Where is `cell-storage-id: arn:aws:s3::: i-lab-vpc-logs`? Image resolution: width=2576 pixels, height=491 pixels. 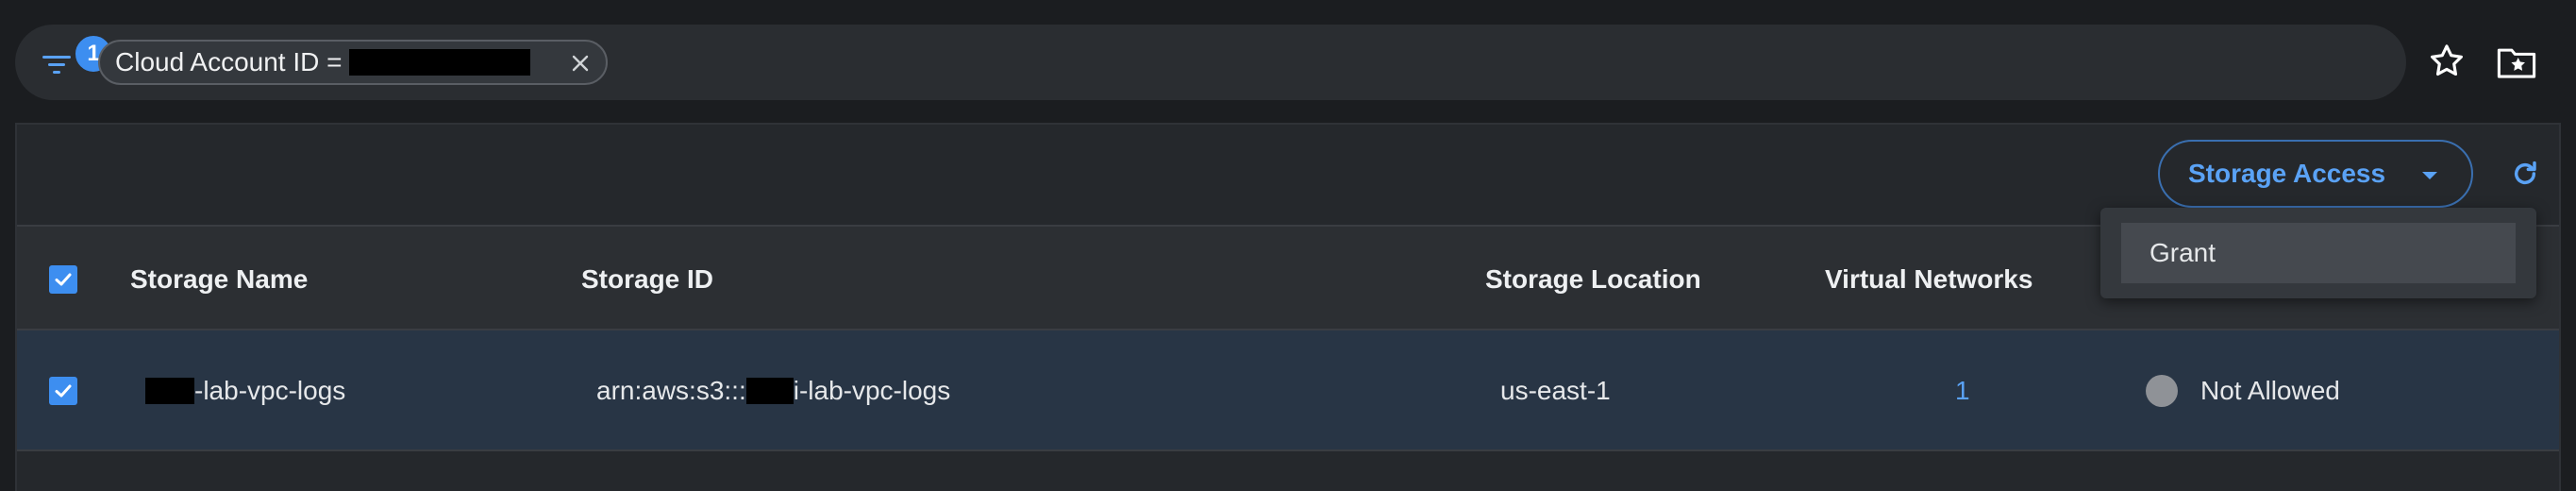 cell-storage-id: arn:aws:s3::: i-lab-vpc-logs is located at coordinates (773, 390).